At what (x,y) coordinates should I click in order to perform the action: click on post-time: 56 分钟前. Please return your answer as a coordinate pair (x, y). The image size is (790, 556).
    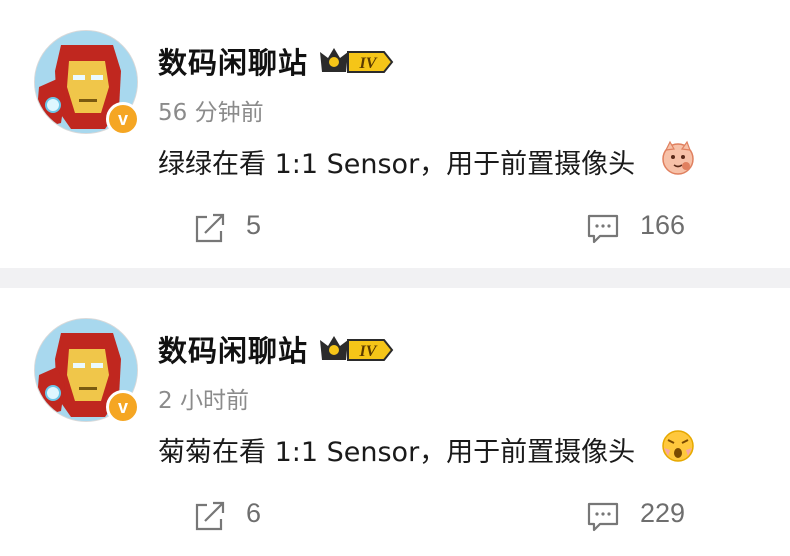
    Looking at the image, I should click on (211, 113).